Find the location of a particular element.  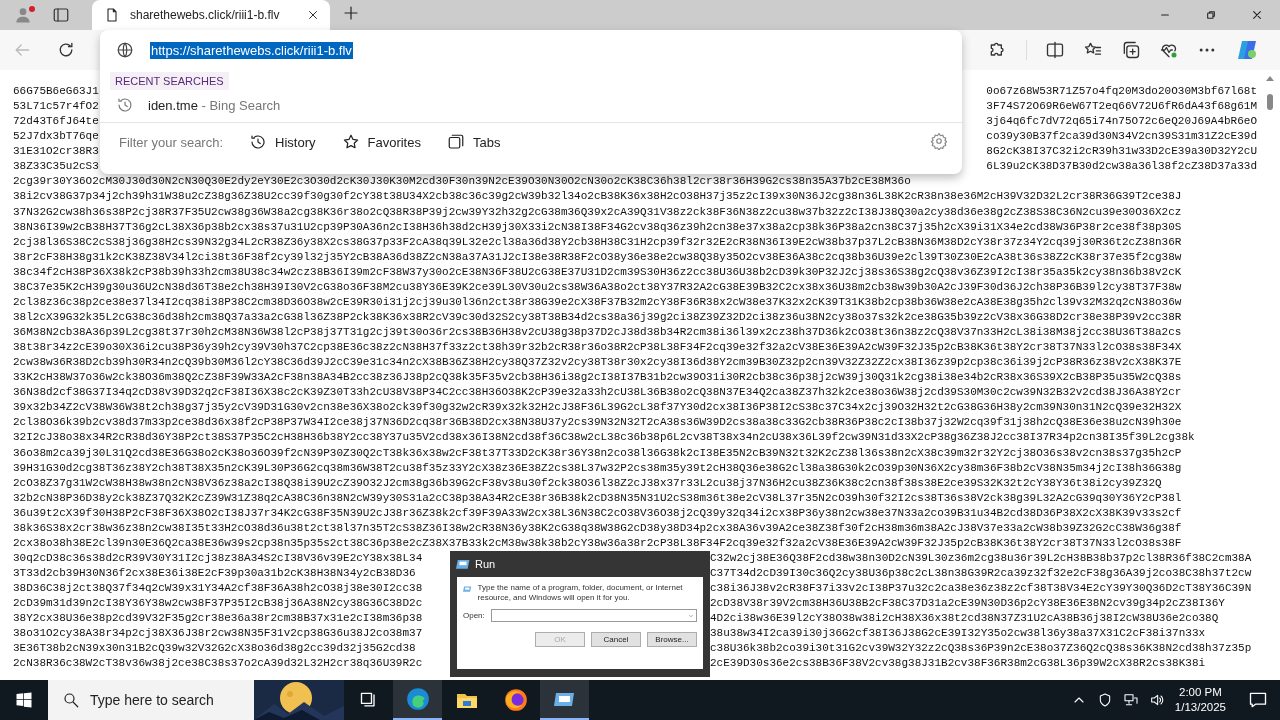

globe-icon is located at coordinates (125, 50).